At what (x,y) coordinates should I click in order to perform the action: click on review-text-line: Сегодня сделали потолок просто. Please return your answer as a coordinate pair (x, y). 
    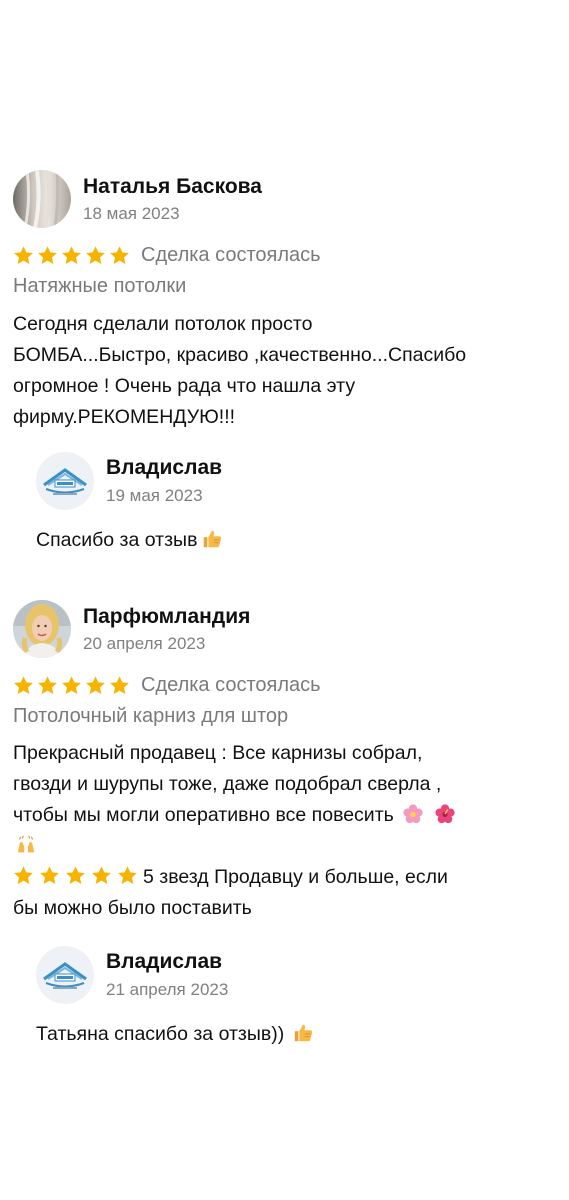
    Looking at the image, I should click on (163, 324).